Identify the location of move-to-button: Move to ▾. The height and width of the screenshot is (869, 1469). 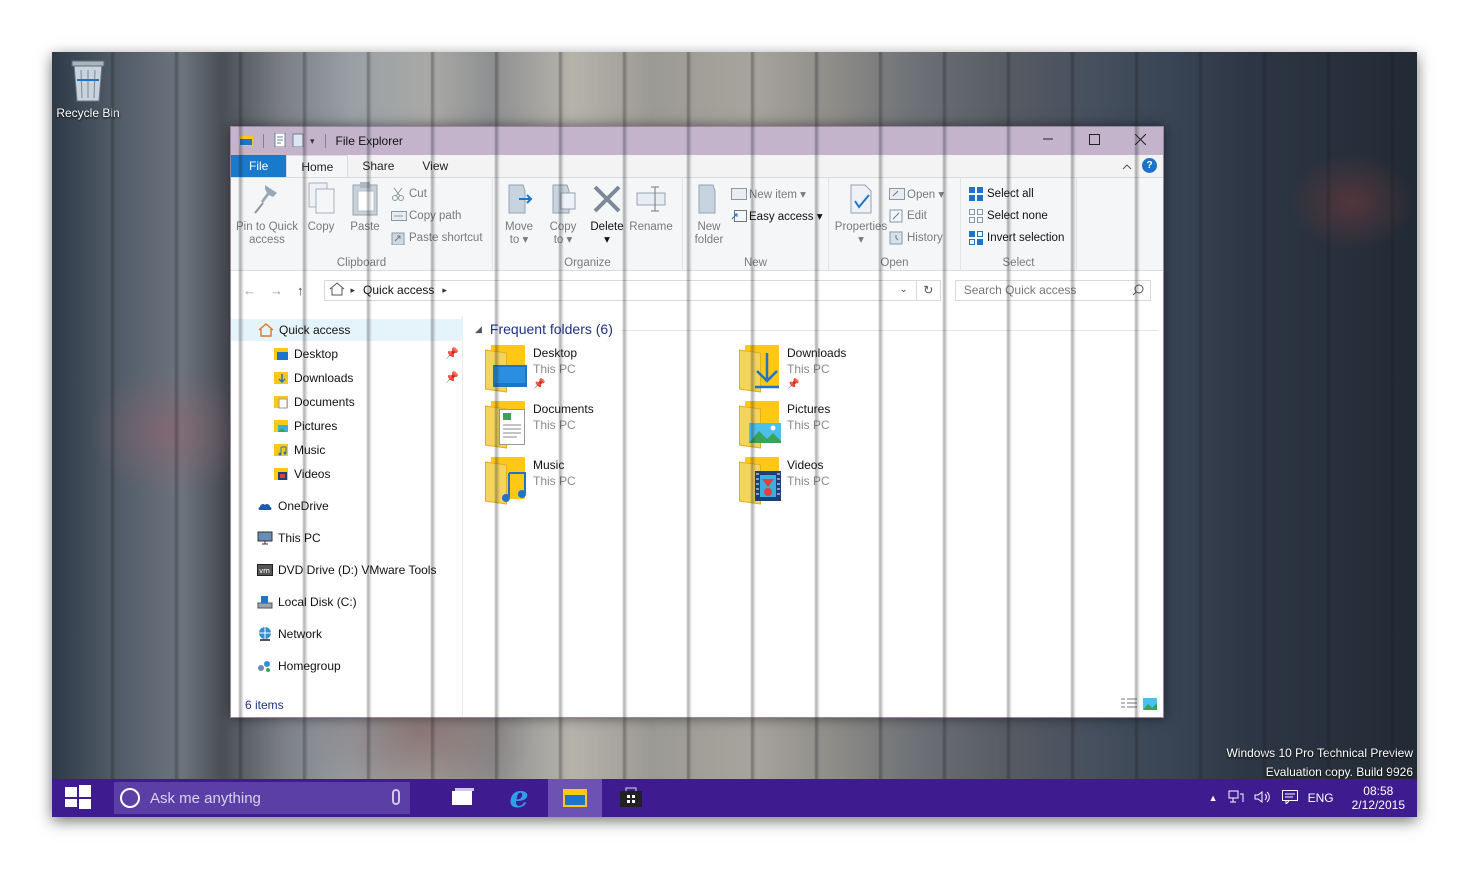
(519, 226).